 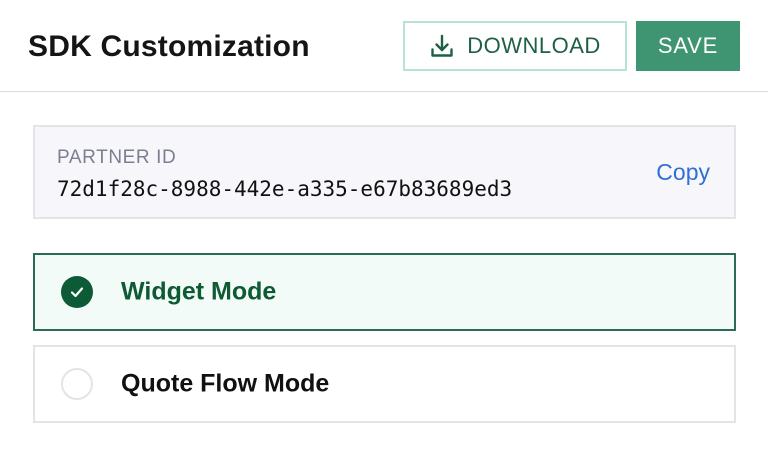 I want to click on partner-id-label: PARTNER ID, so click(x=117, y=157).